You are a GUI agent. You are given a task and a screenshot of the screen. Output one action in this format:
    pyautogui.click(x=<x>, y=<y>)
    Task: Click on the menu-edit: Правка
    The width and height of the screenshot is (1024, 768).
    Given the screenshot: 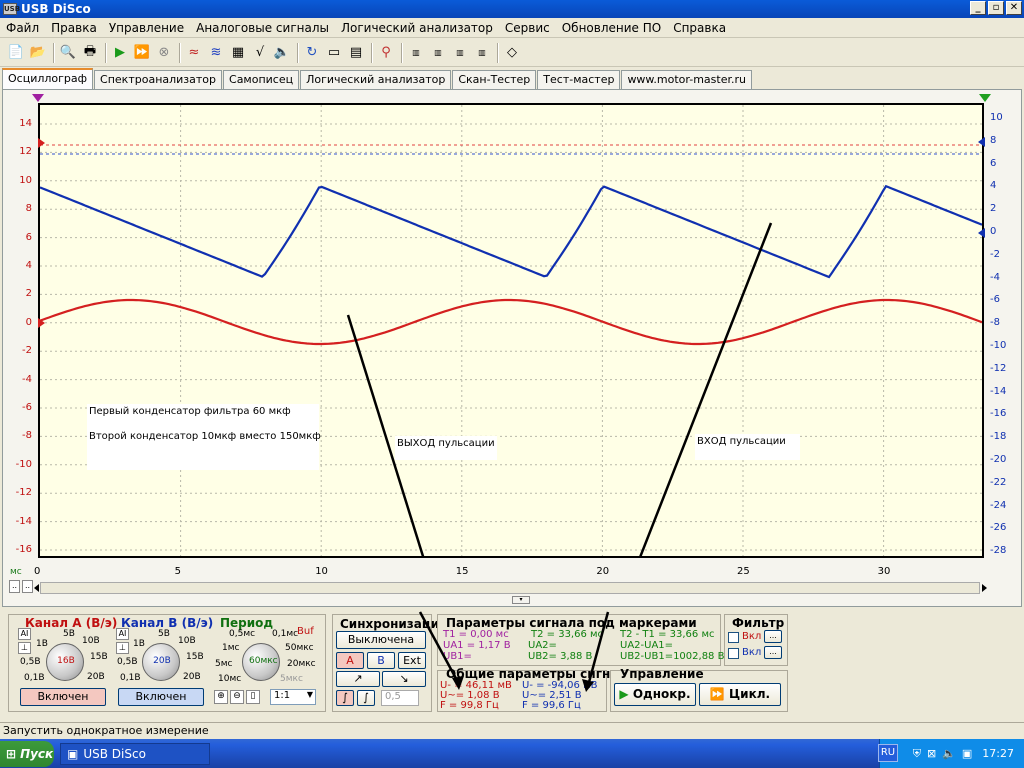 What is the action you would take?
    pyautogui.click(x=74, y=28)
    